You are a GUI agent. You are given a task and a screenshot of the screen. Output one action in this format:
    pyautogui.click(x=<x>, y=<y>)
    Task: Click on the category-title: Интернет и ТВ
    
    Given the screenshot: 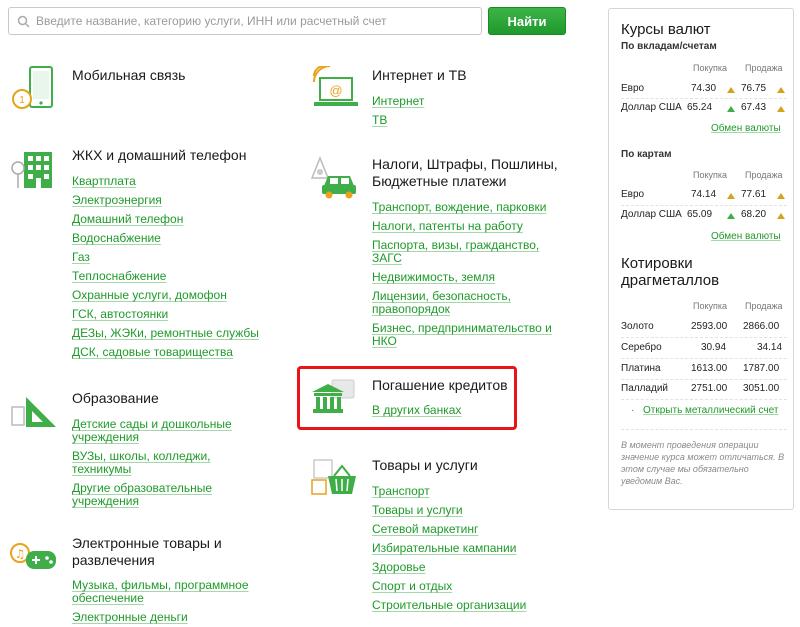 What is the action you would take?
    pyautogui.click(x=419, y=75)
    